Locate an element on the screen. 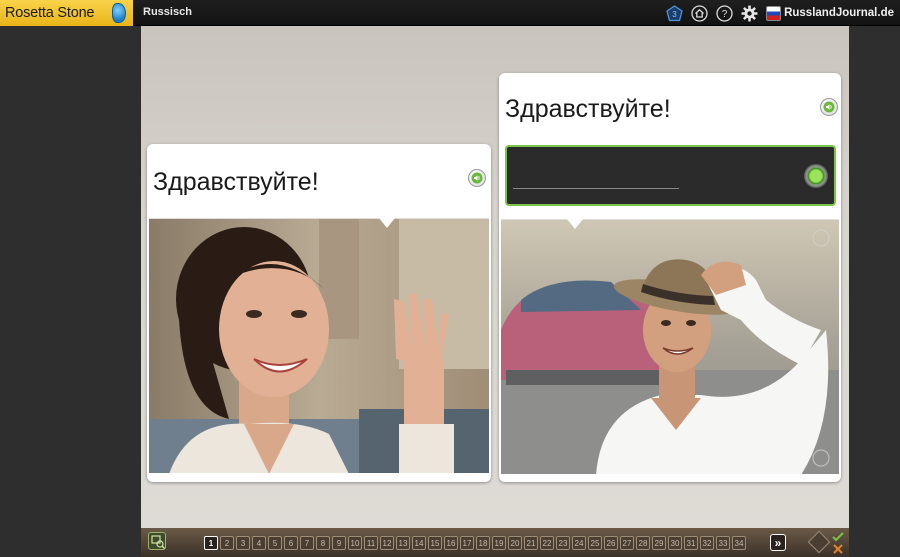 The width and height of the screenshot is (900, 557). page-button: 17 is located at coordinates (467, 543).